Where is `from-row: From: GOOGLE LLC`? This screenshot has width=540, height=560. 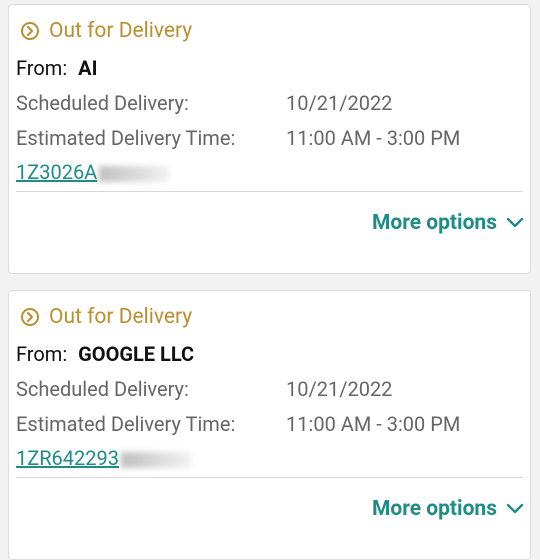 from-row: From: GOOGLE LLC is located at coordinates (105, 354).